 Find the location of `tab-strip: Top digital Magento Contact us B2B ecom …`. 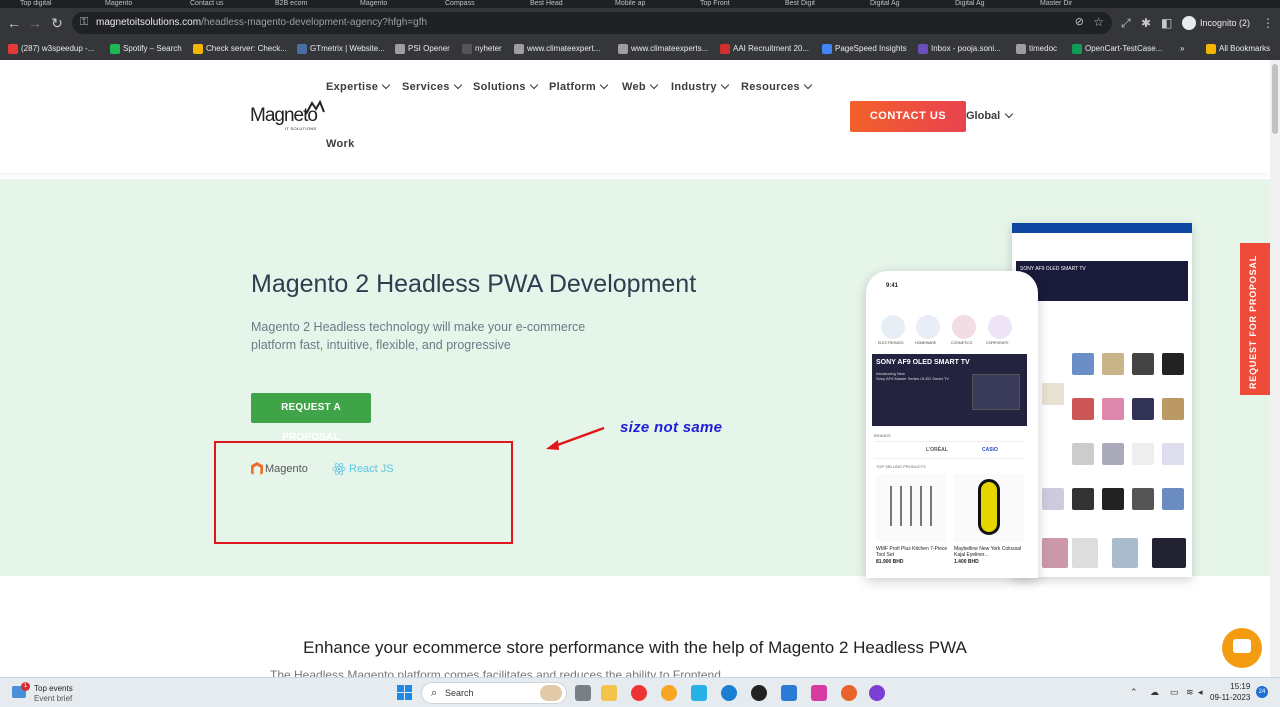

tab-strip: Top digital Magento Contact us B2B ecom … is located at coordinates (640, 4).